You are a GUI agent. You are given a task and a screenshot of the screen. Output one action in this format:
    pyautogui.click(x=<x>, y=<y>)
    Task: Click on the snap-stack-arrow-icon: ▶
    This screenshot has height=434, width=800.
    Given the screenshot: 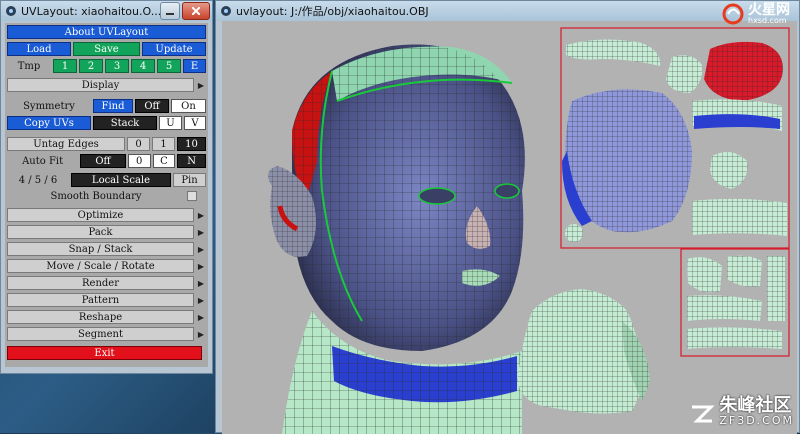 What is the action you would take?
    pyautogui.click(x=201, y=249)
    